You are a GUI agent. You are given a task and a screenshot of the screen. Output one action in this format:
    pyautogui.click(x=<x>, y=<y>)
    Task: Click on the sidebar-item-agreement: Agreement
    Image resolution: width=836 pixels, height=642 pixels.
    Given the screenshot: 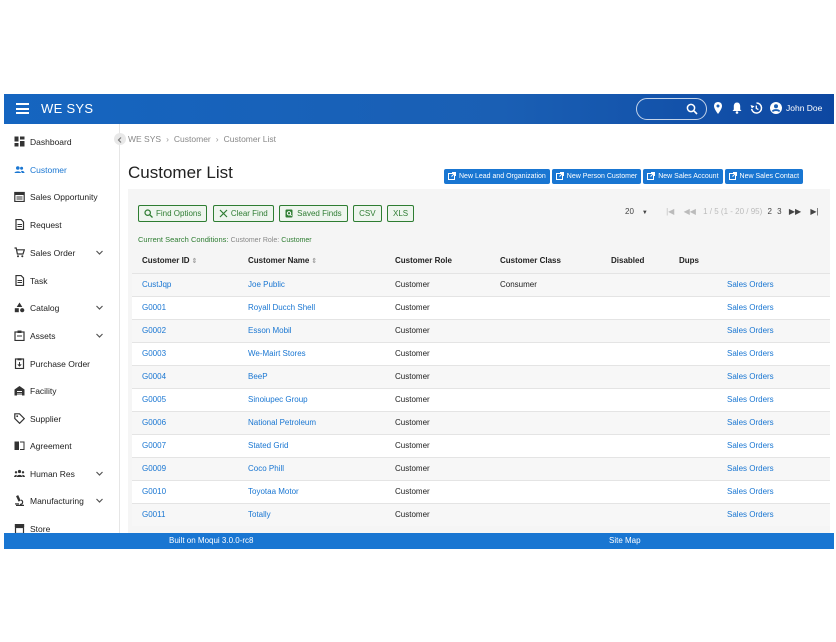 What is the action you would take?
    pyautogui.click(x=61, y=446)
    